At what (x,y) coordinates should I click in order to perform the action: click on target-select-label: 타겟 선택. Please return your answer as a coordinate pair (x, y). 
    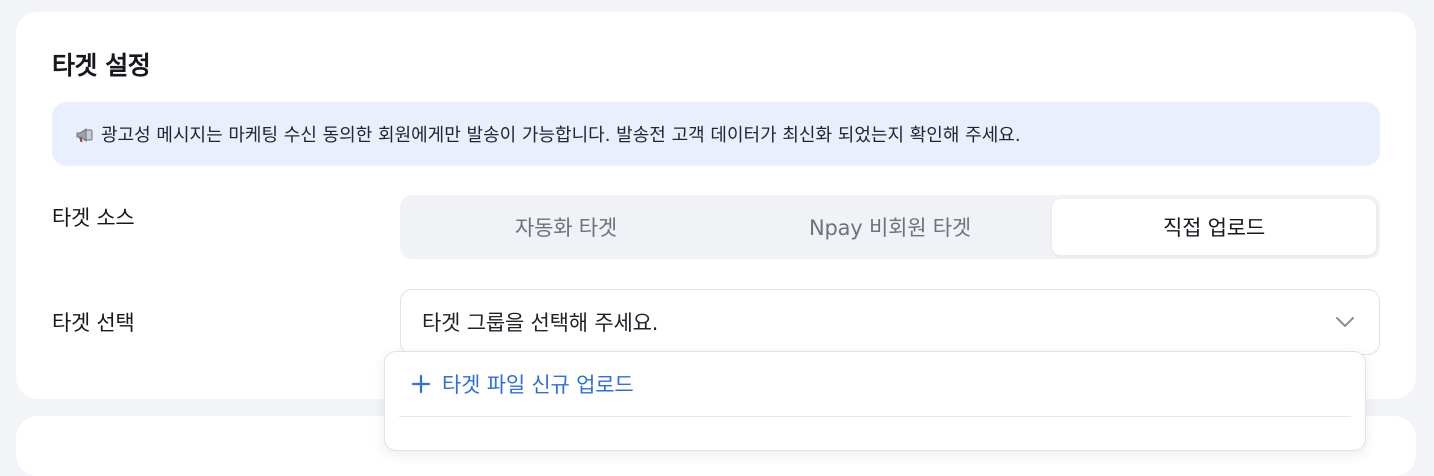
    Looking at the image, I should click on (93, 323).